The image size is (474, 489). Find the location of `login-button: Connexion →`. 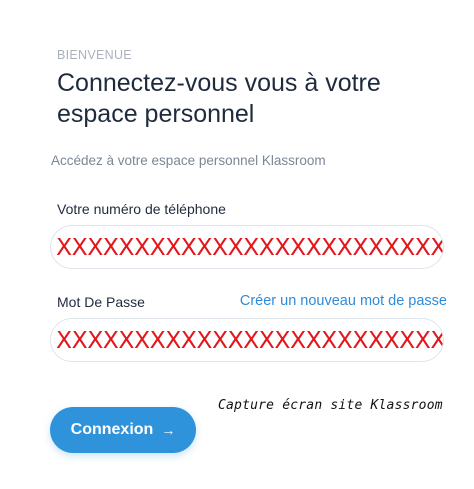

login-button: Connexion → is located at coordinates (123, 430).